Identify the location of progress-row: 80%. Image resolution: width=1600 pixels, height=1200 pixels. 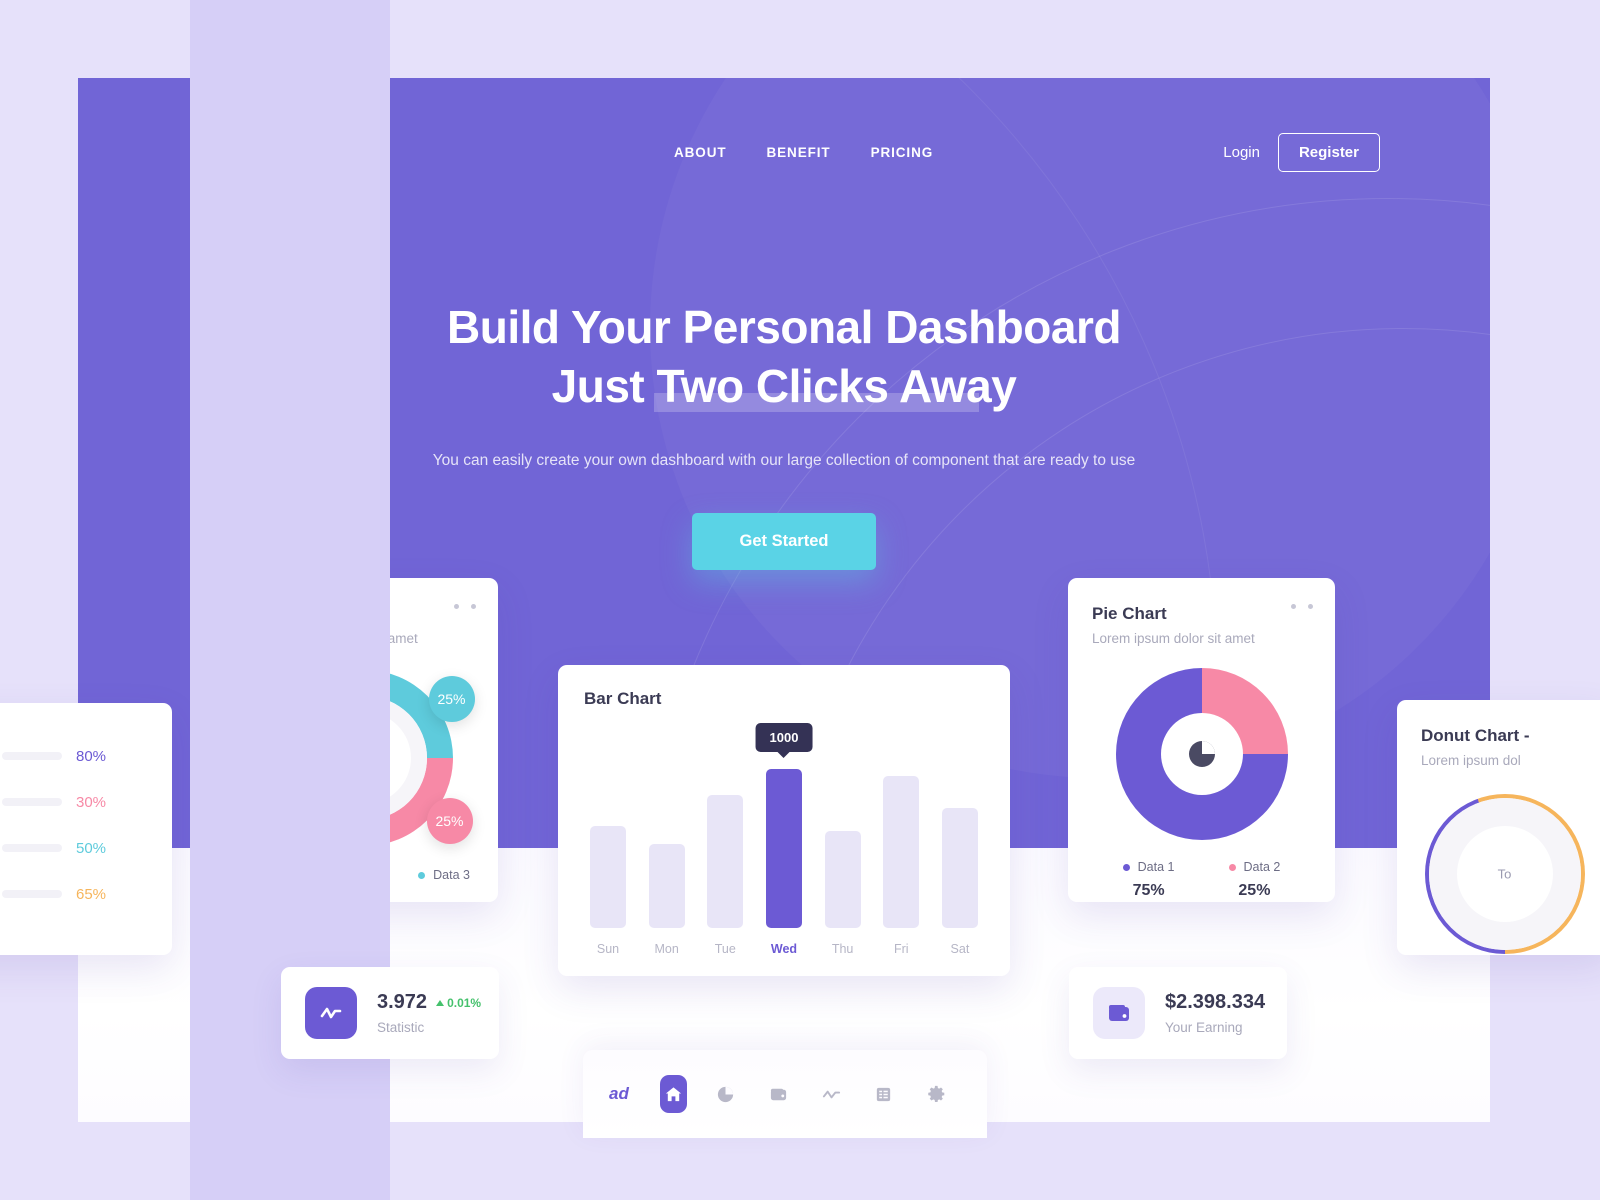
(86, 756).